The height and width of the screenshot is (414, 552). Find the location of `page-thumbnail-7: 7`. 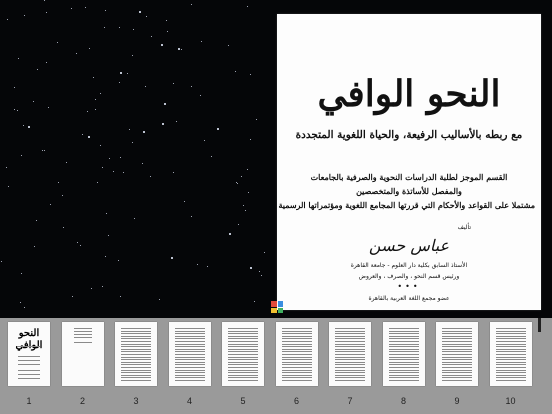

page-thumbnail-7: 7 is located at coordinates (350, 364).